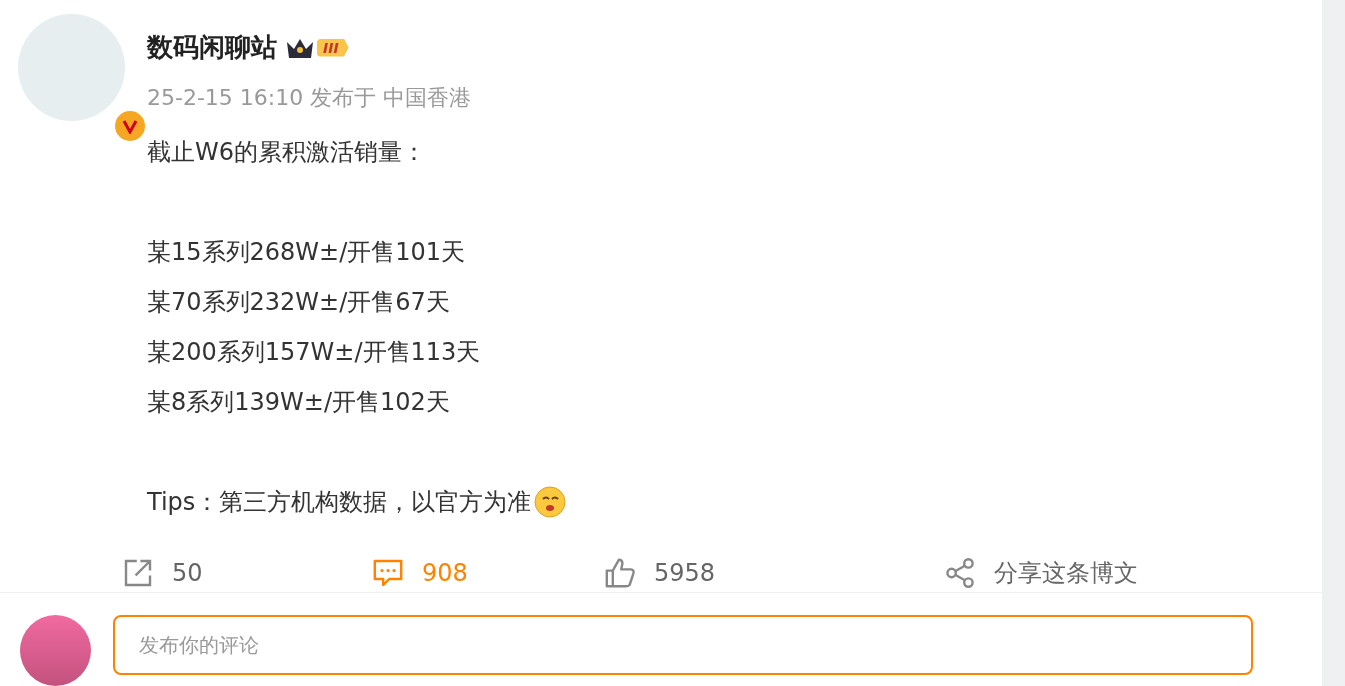 Image resolution: width=1345 pixels, height=686 pixels. What do you see at coordinates (333, 47) in the screenshot?
I see `level-badge: III` at bounding box center [333, 47].